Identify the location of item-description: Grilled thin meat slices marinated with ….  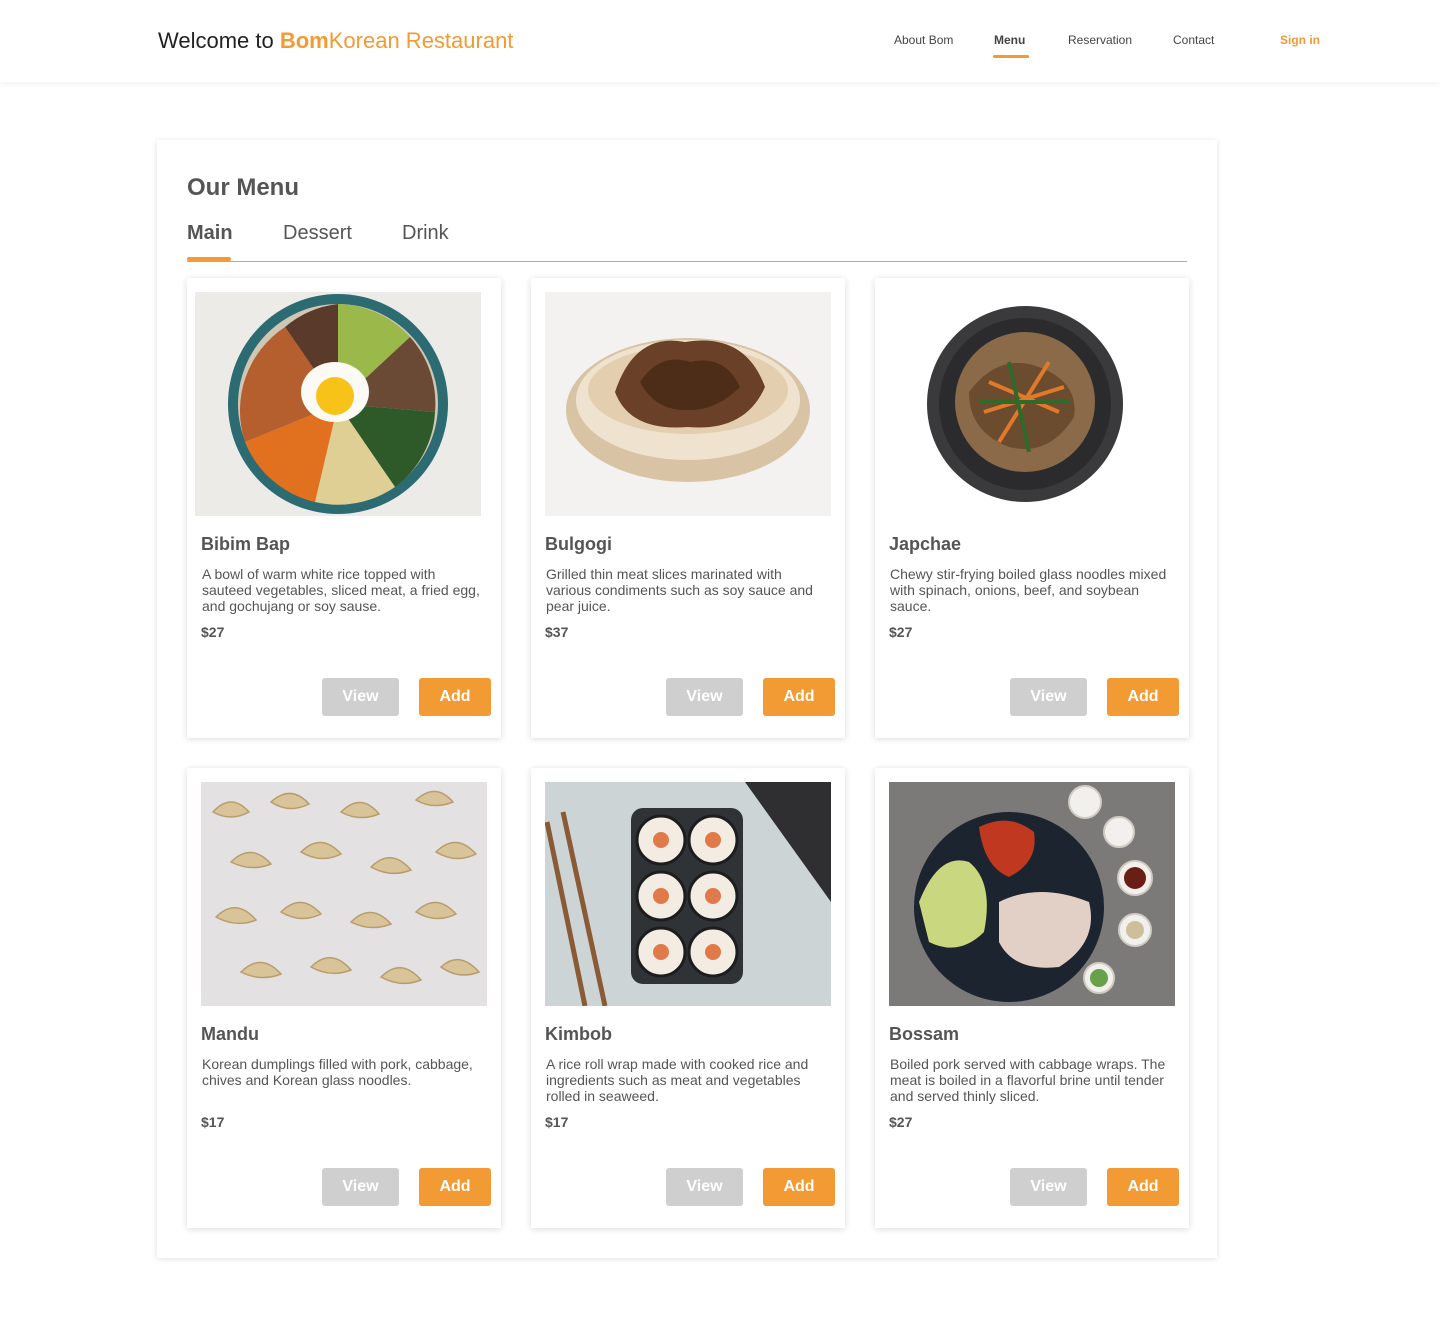
(679, 590).